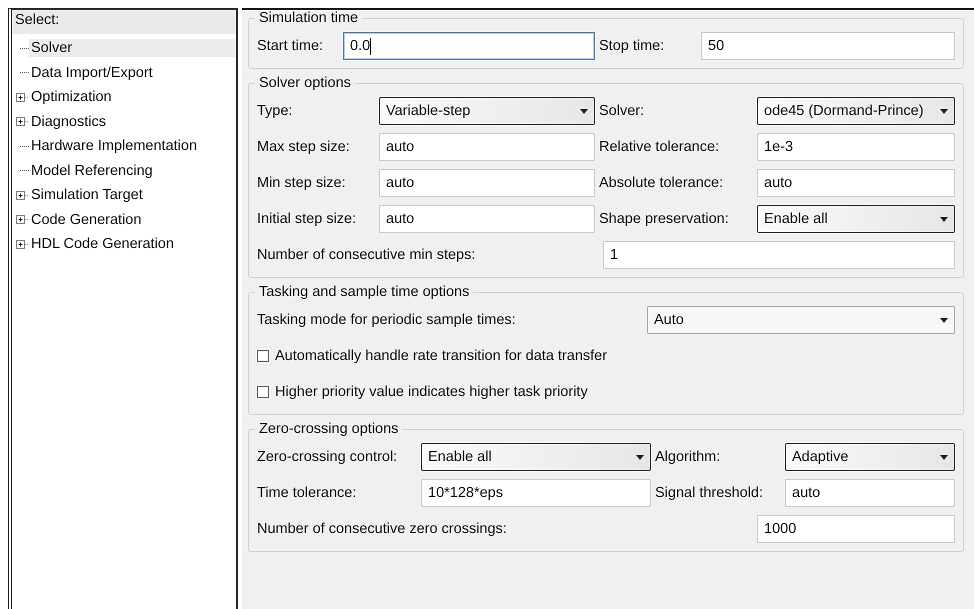  What do you see at coordinates (304, 147) in the screenshot?
I see `field-label: Max step size:` at bounding box center [304, 147].